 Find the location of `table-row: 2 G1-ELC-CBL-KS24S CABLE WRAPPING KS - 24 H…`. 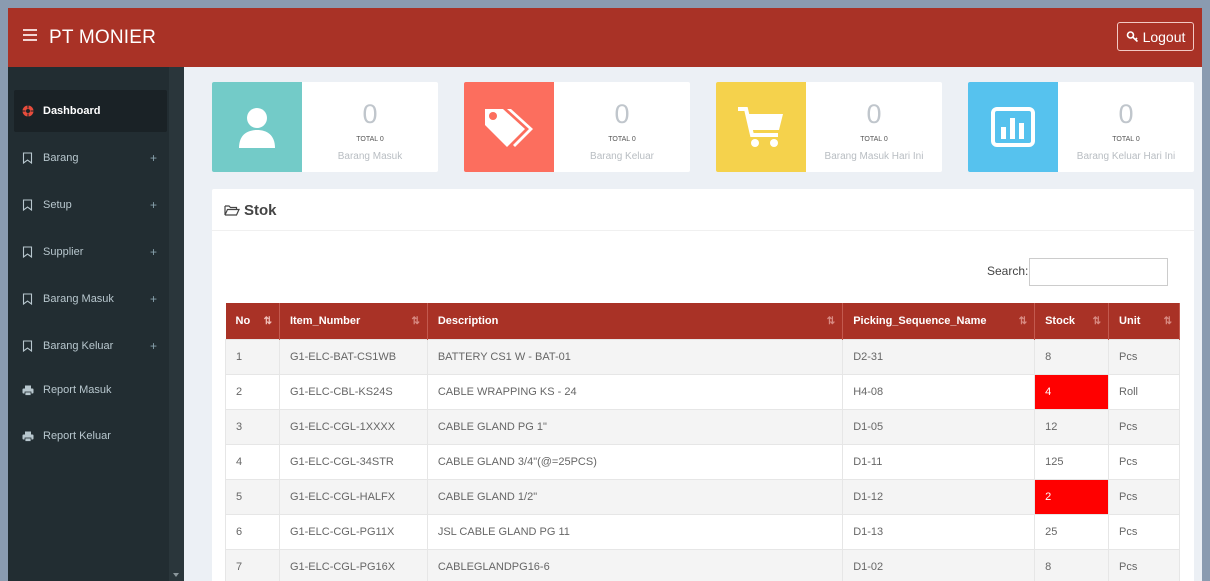

table-row: 2 G1-ELC-CBL-KS24S CABLE WRAPPING KS - 24 H… is located at coordinates (702, 391).